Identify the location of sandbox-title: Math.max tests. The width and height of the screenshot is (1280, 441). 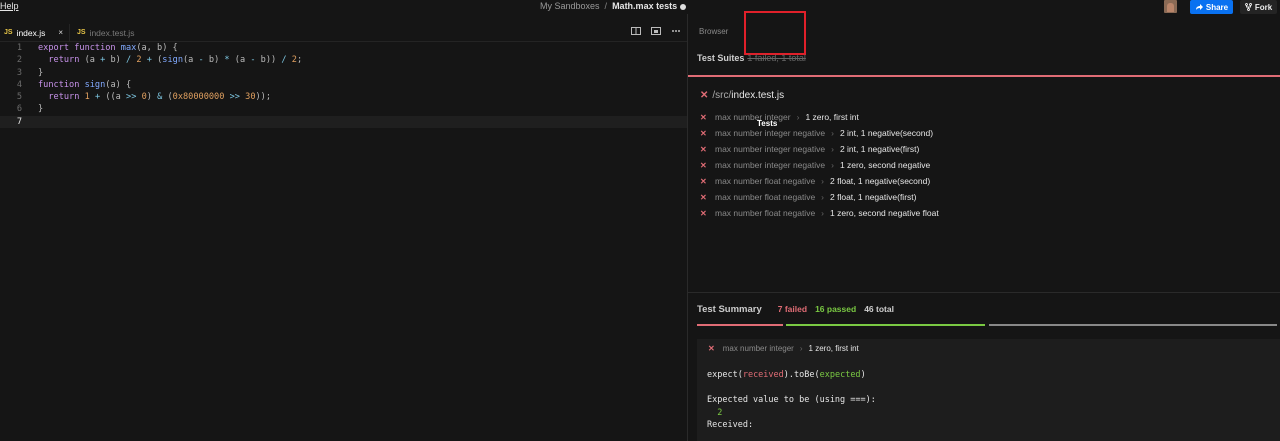
(644, 6).